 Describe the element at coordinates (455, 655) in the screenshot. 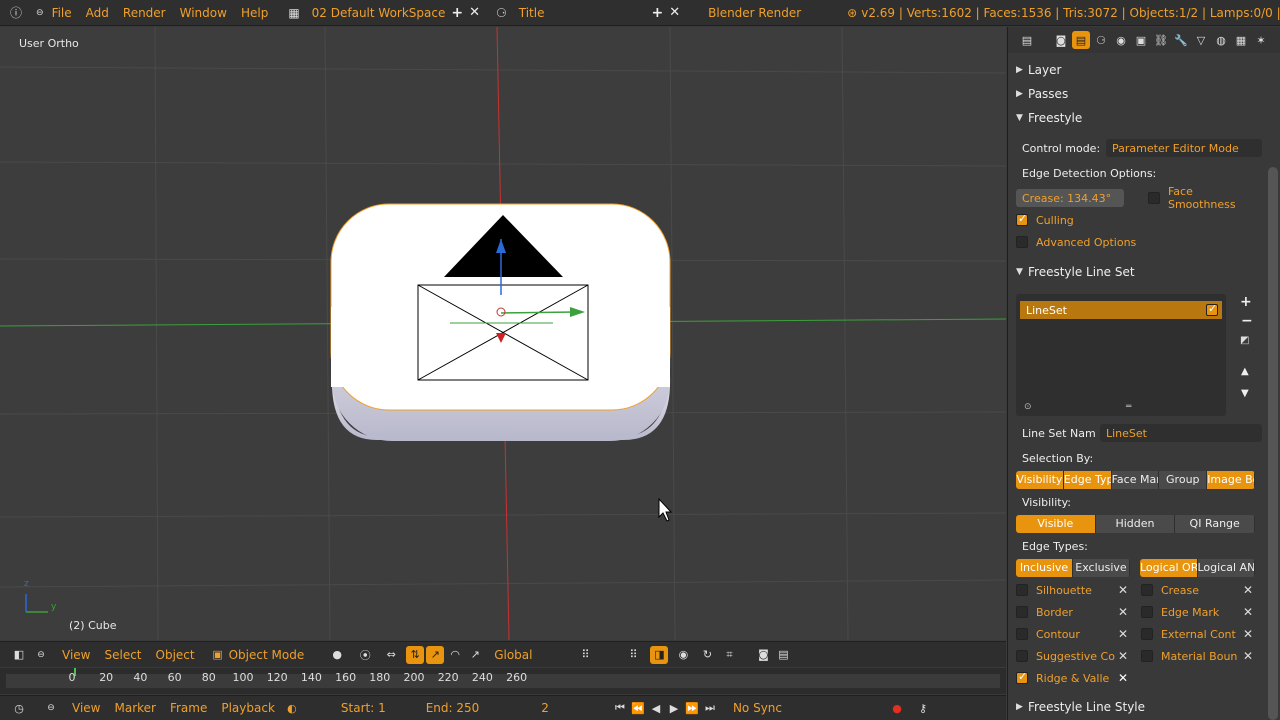

I see `rotate-icon: ◠` at that location.